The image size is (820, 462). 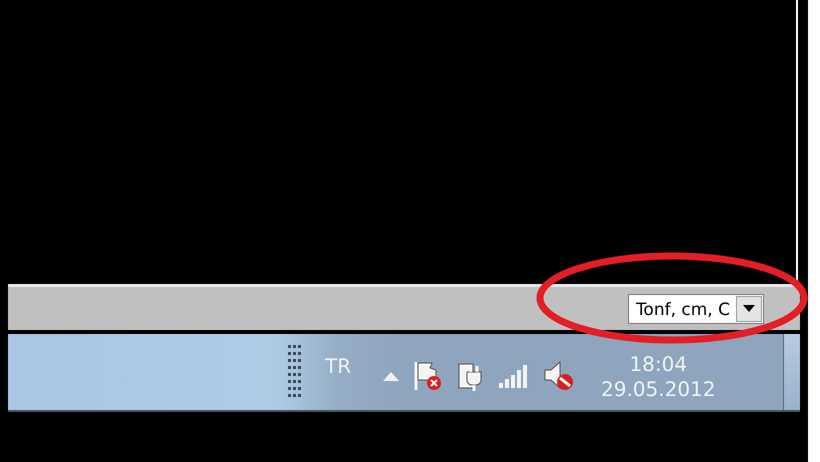 I want to click on clock-date: 29.05.2012, so click(x=658, y=389).